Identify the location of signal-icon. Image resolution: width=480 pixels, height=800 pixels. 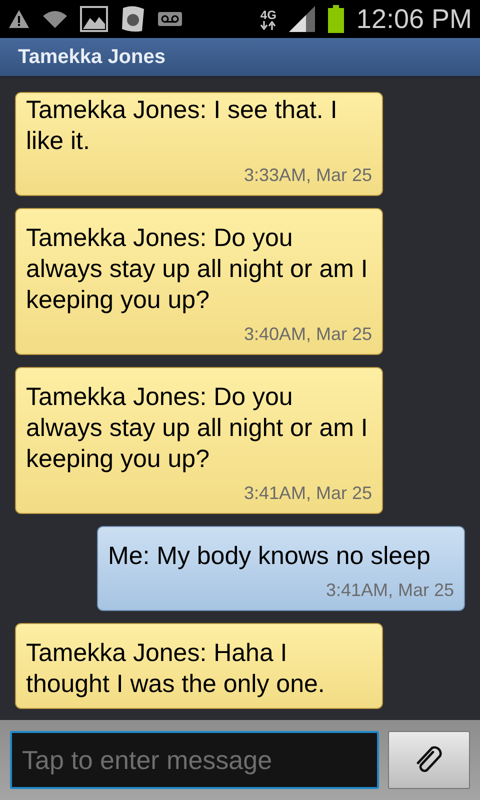
(302, 19).